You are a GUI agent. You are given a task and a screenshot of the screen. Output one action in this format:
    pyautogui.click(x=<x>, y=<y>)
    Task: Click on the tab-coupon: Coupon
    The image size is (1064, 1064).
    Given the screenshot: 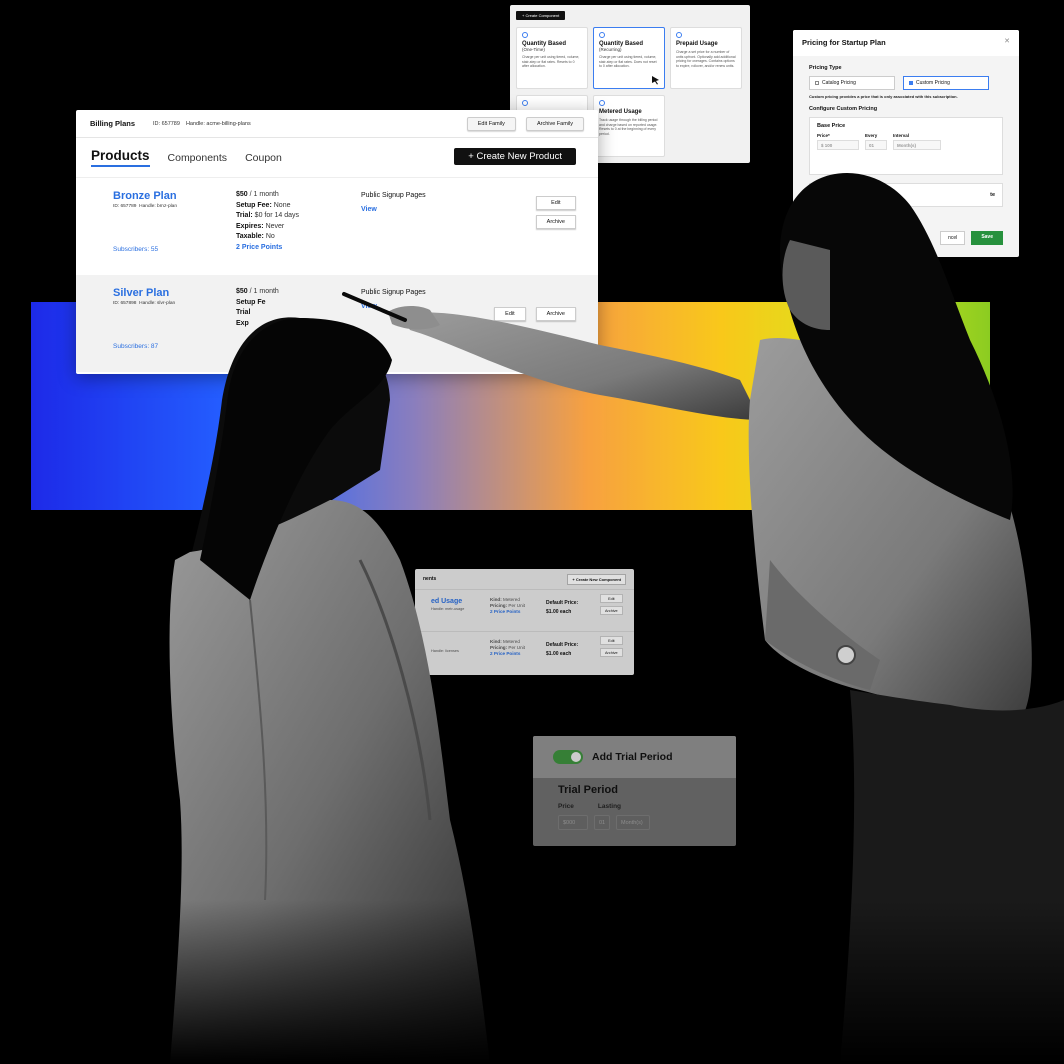 What is the action you would take?
    pyautogui.click(x=263, y=158)
    